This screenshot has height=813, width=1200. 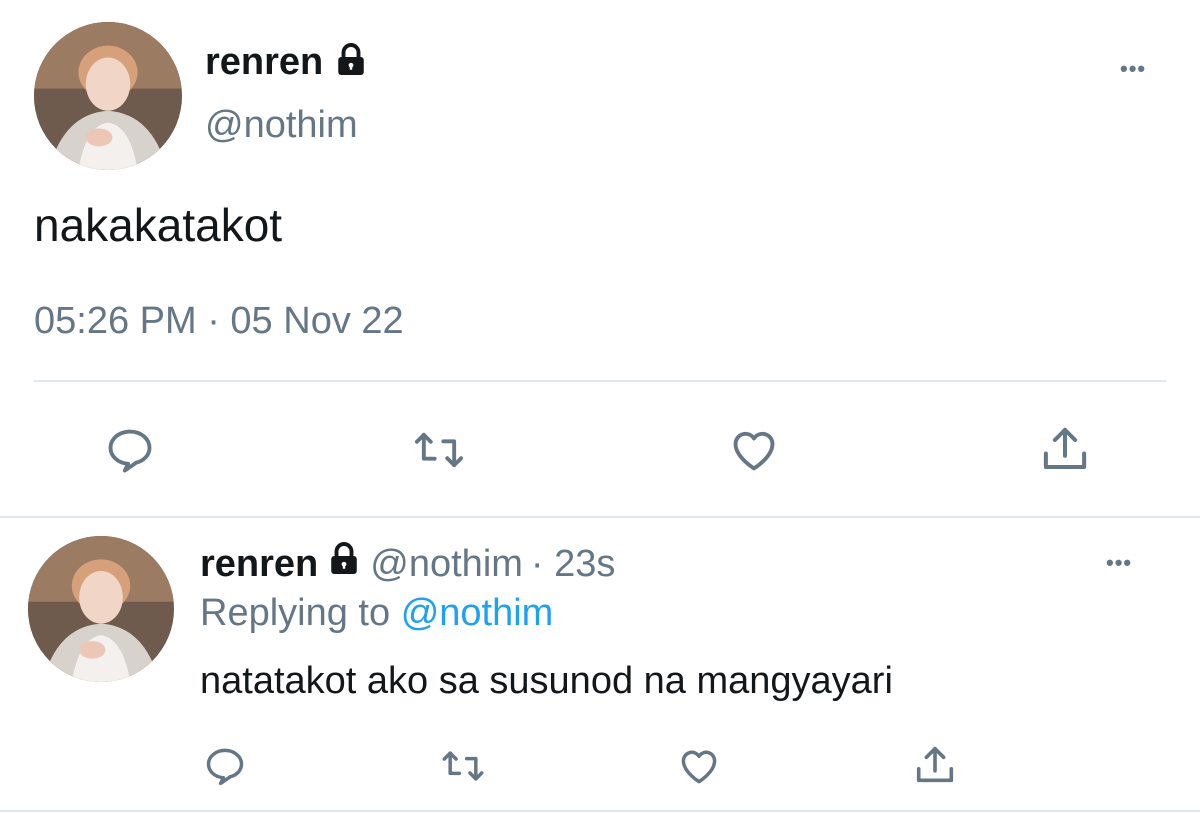 What do you see at coordinates (546, 681) in the screenshot?
I see `reply-tweet-text: natatakot ako sa susunod na mangyayari` at bounding box center [546, 681].